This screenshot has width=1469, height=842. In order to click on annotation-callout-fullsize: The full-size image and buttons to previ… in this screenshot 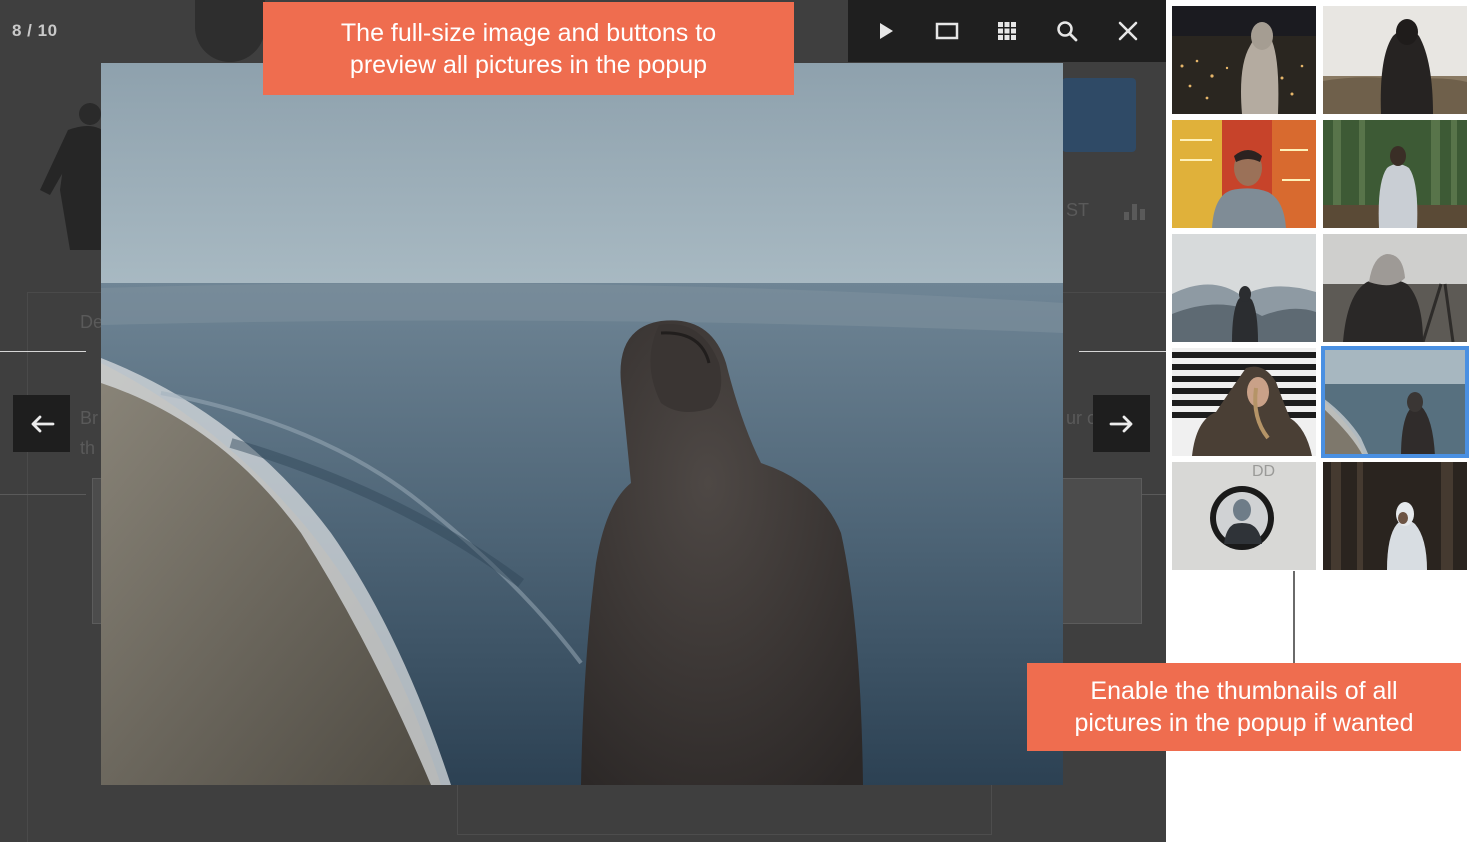, I will do `click(528, 48)`.